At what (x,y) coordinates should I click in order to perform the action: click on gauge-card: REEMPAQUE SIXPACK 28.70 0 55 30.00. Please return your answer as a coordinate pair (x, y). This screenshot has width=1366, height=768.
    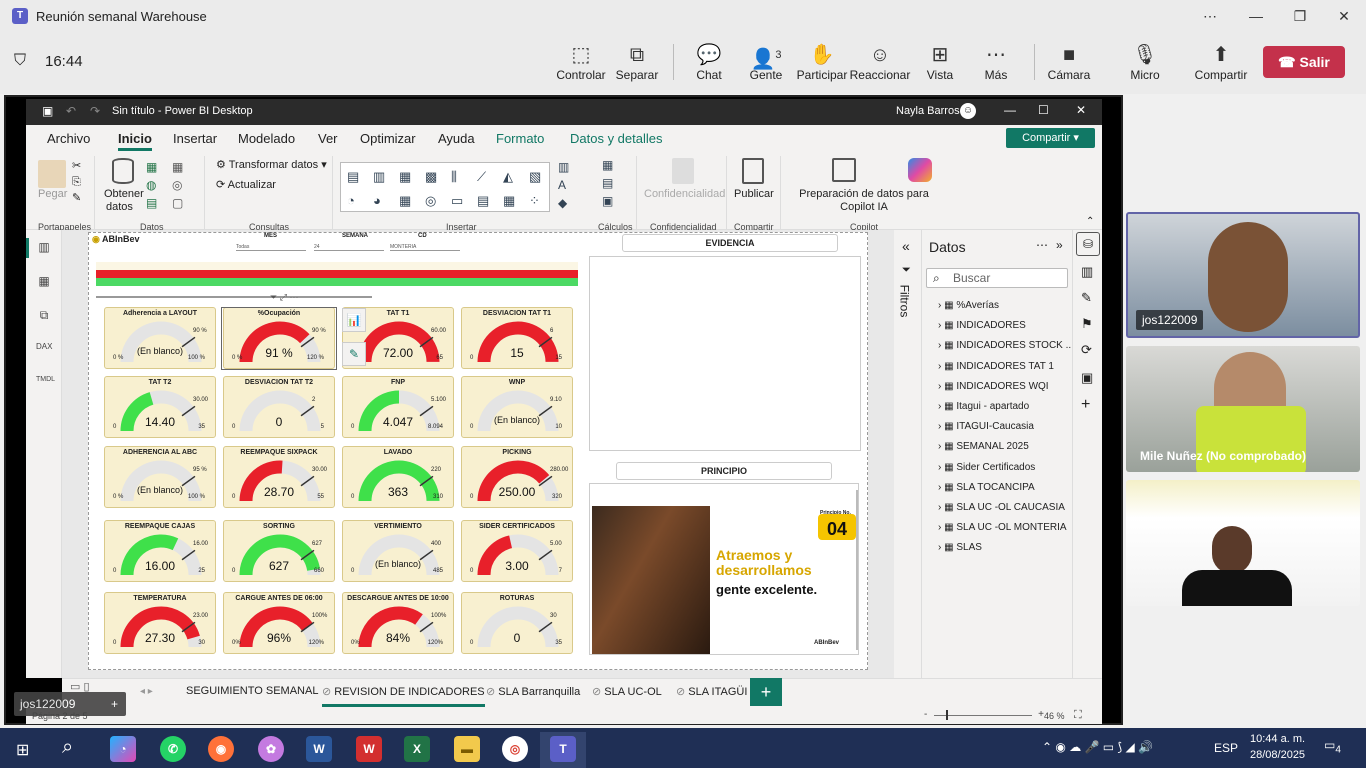
    Looking at the image, I should click on (279, 477).